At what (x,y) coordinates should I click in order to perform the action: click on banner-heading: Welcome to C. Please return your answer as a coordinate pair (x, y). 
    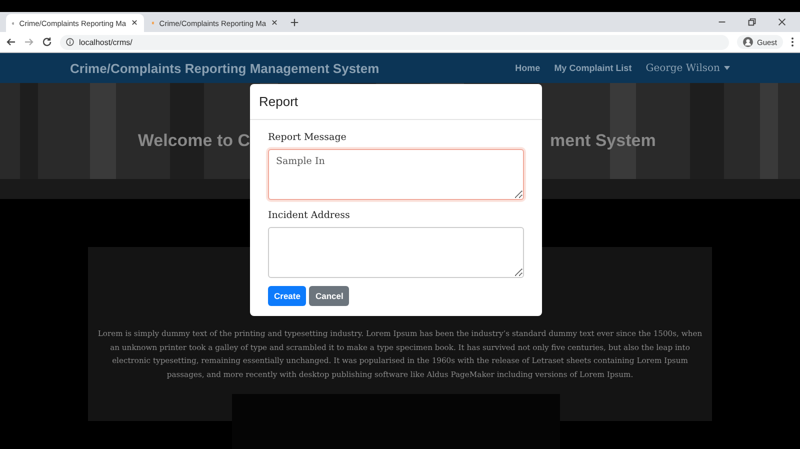
    Looking at the image, I should click on (193, 141).